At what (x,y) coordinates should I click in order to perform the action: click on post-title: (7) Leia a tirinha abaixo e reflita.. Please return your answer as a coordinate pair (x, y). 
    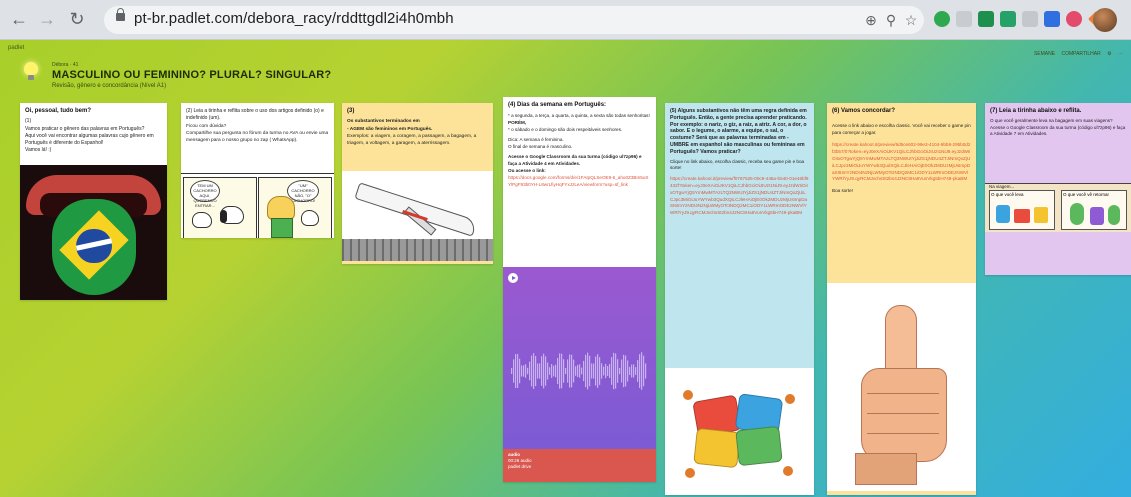
    Looking at the image, I should click on (1036, 111).